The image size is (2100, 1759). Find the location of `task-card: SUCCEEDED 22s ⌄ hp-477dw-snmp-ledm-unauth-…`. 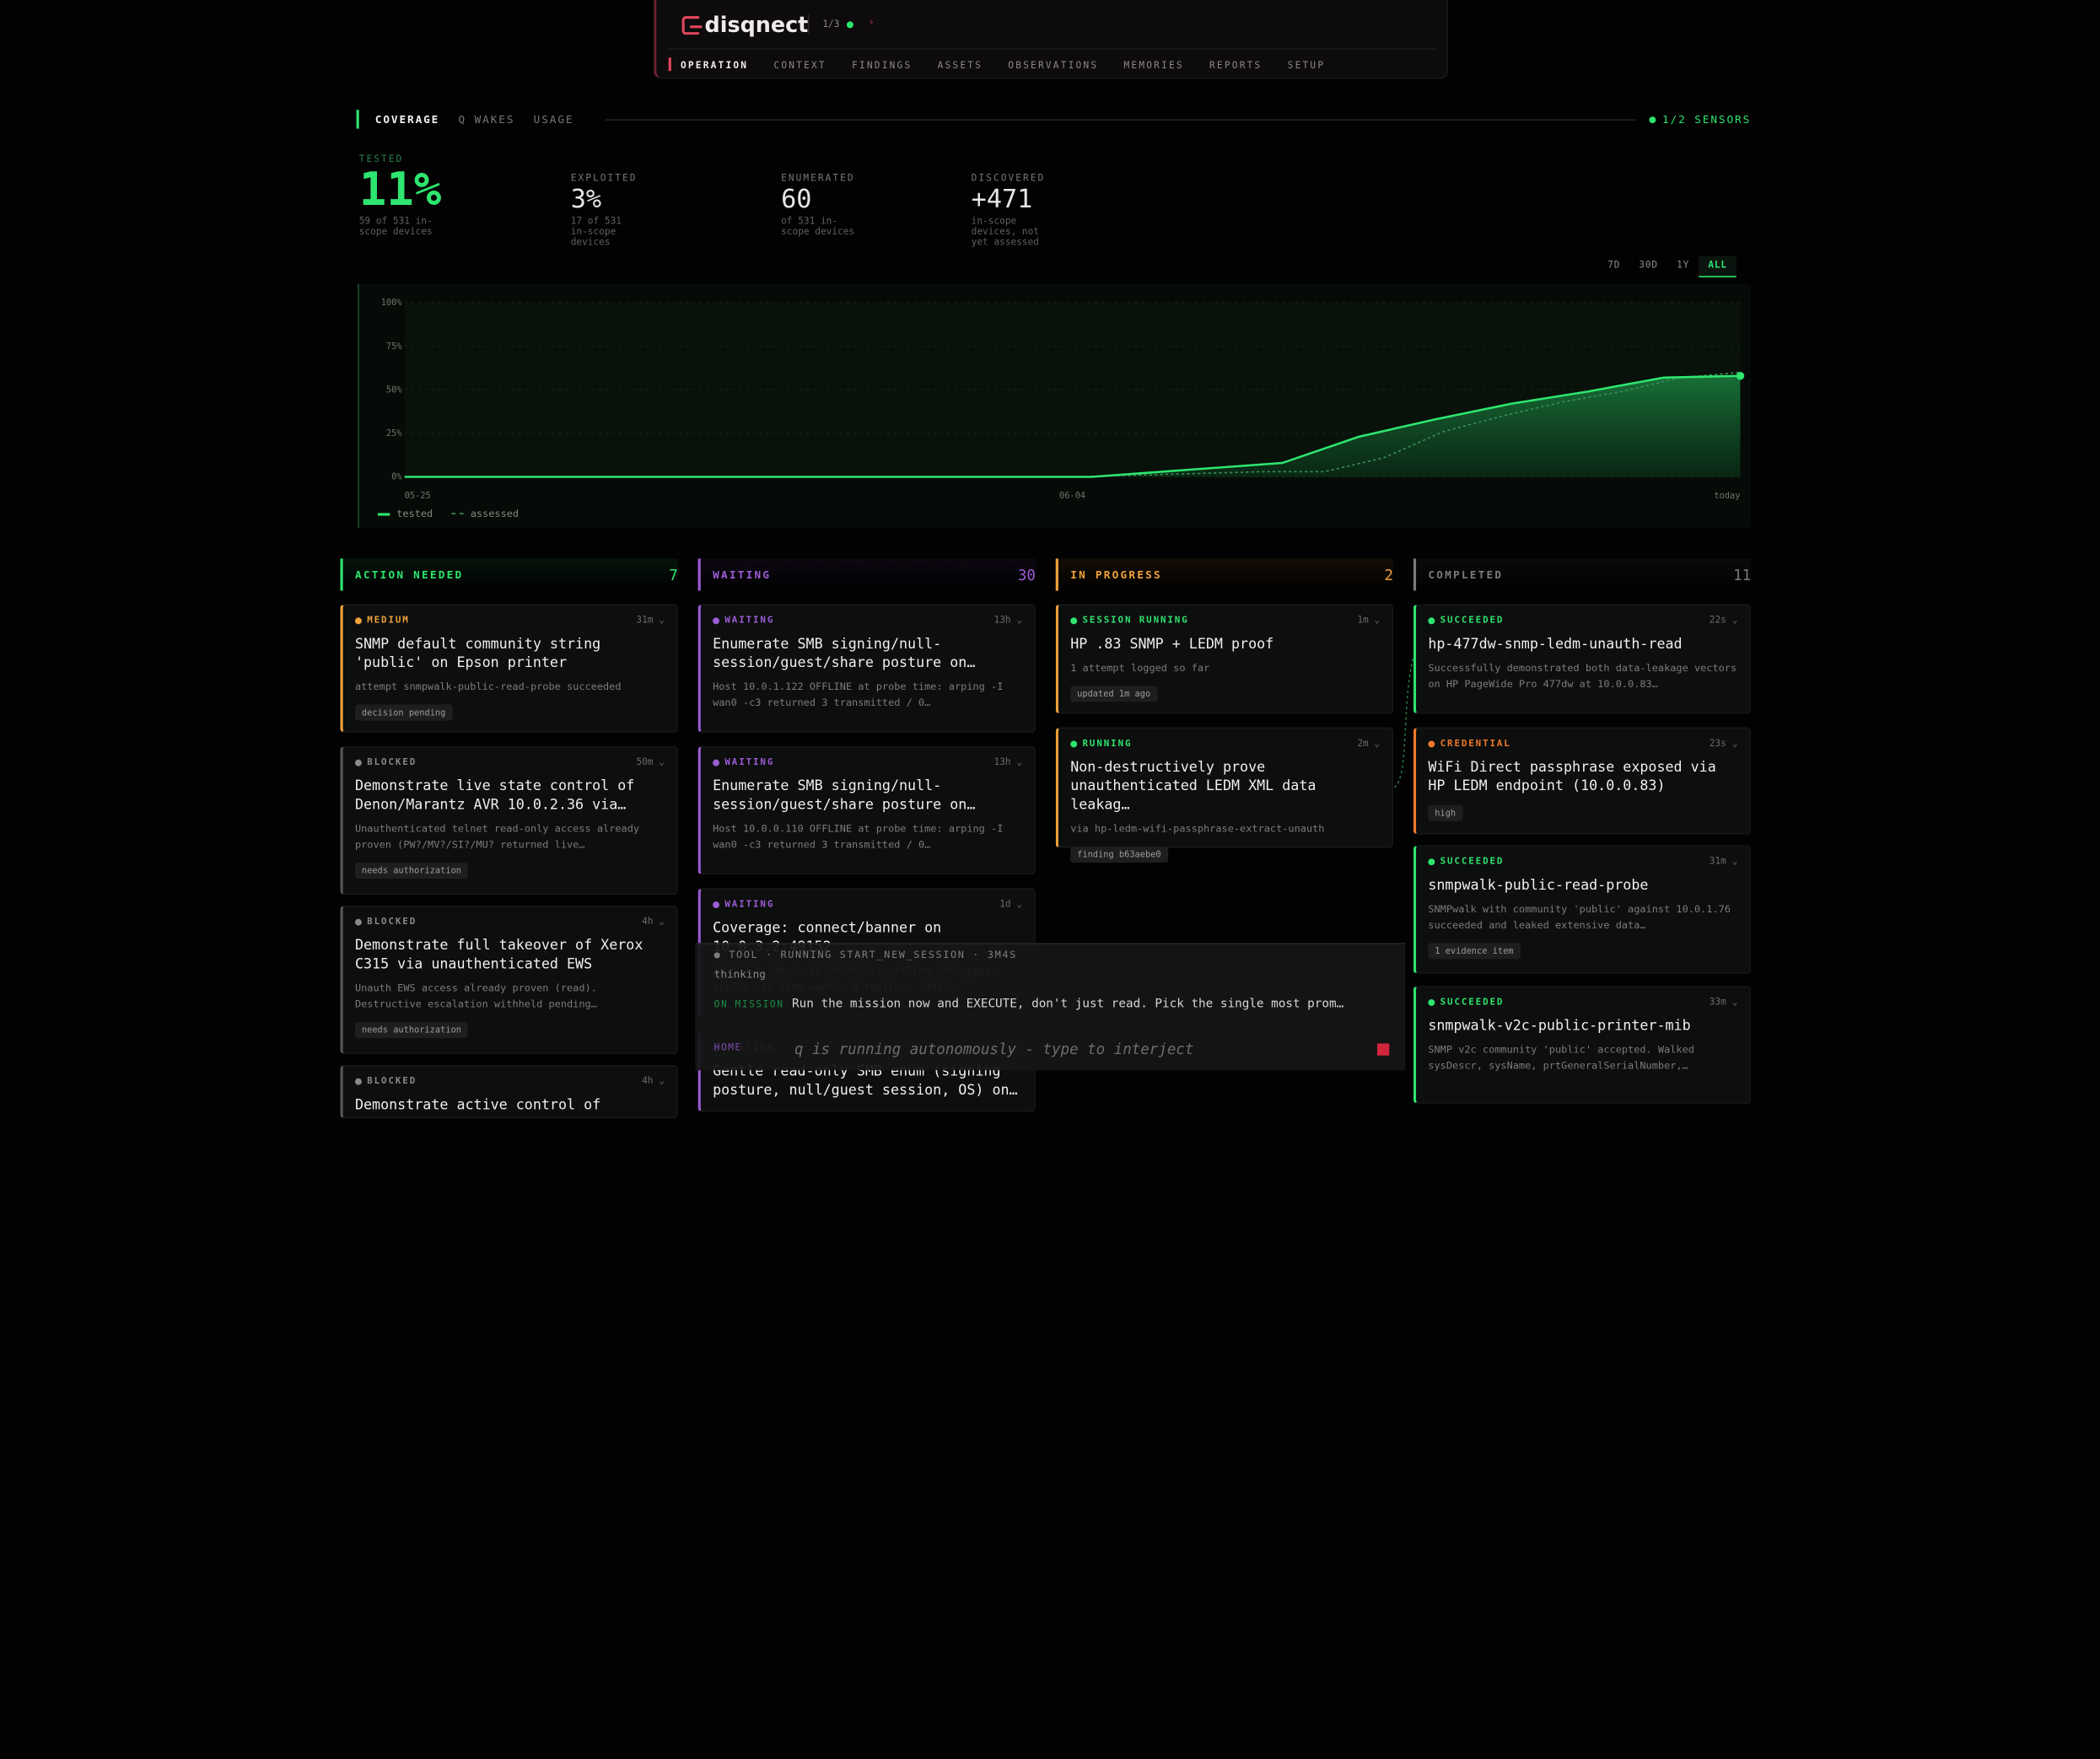

task-card: SUCCEEDED 22s ⌄ hp-477dw-snmp-ledm-unauth-… is located at coordinates (1582, 659).